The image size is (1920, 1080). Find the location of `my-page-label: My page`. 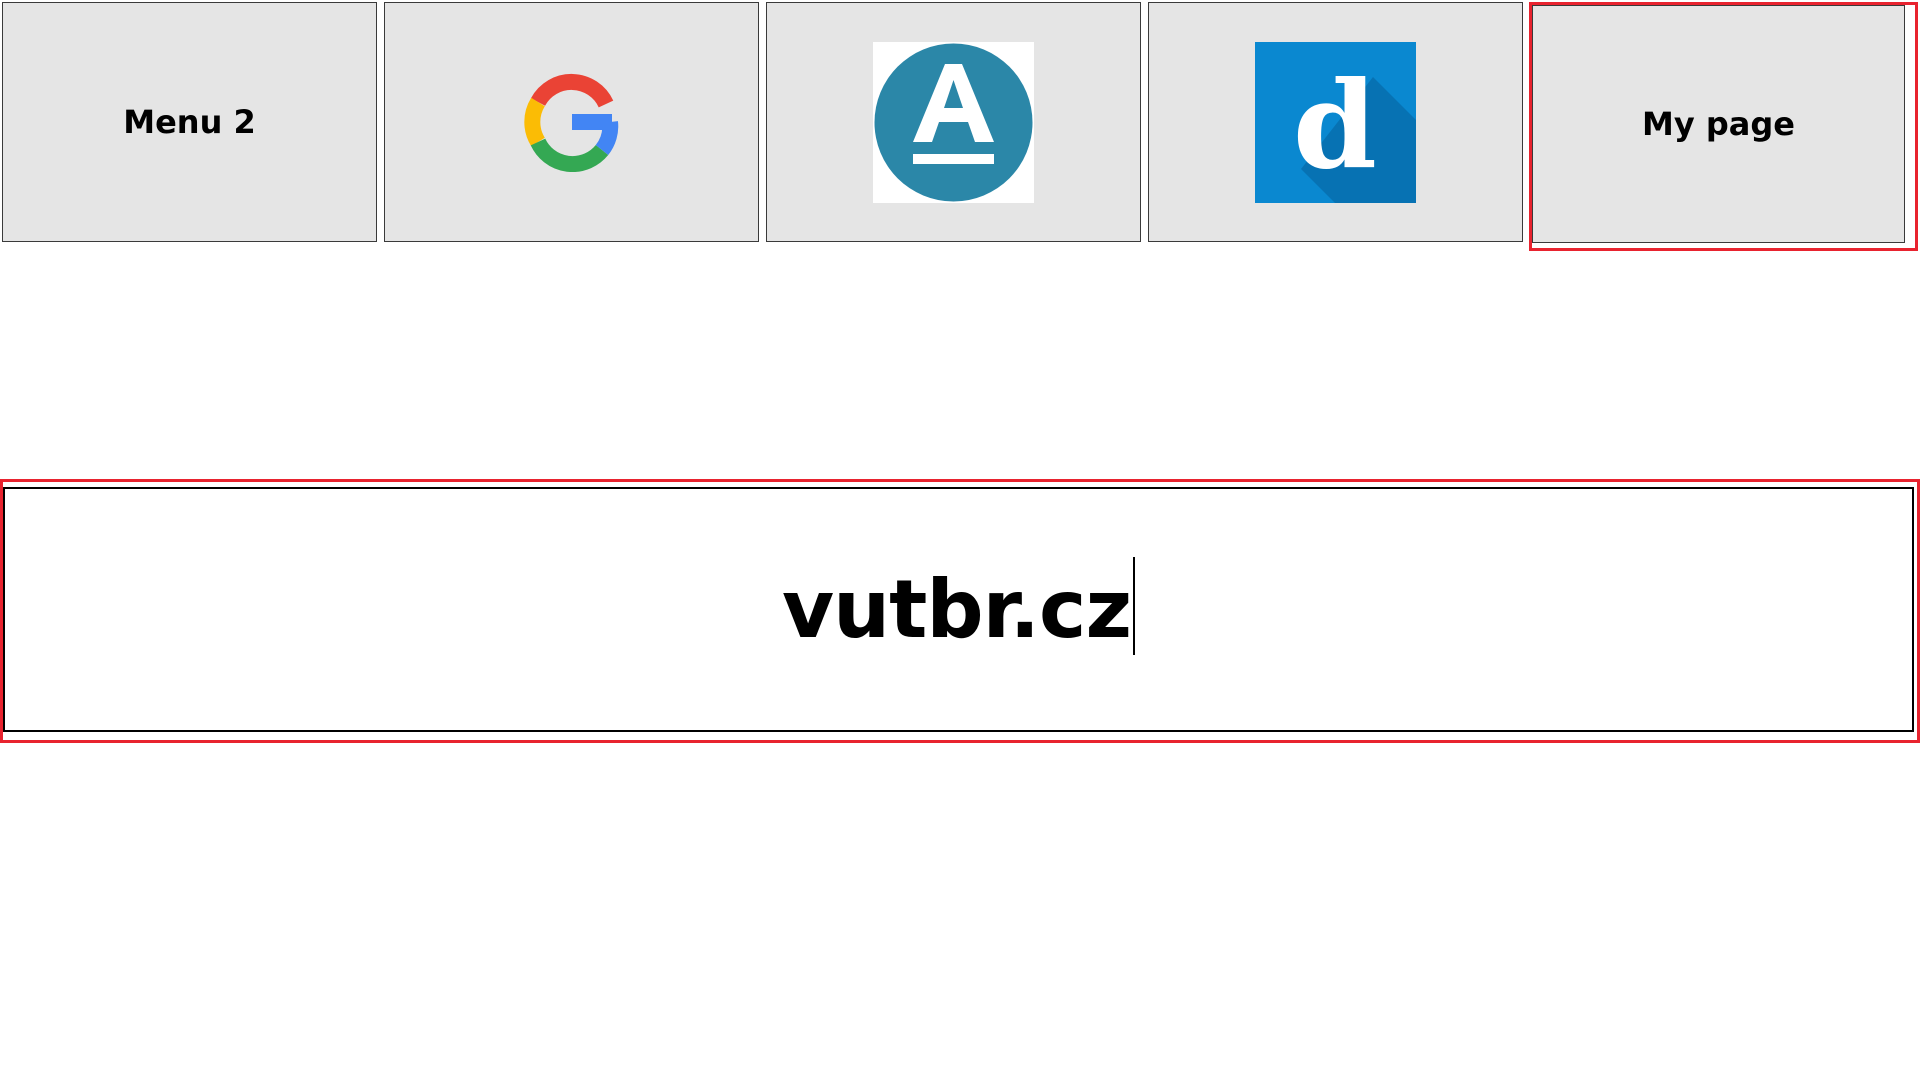

my-page-label: My page is located at coordinates (1718, 124).